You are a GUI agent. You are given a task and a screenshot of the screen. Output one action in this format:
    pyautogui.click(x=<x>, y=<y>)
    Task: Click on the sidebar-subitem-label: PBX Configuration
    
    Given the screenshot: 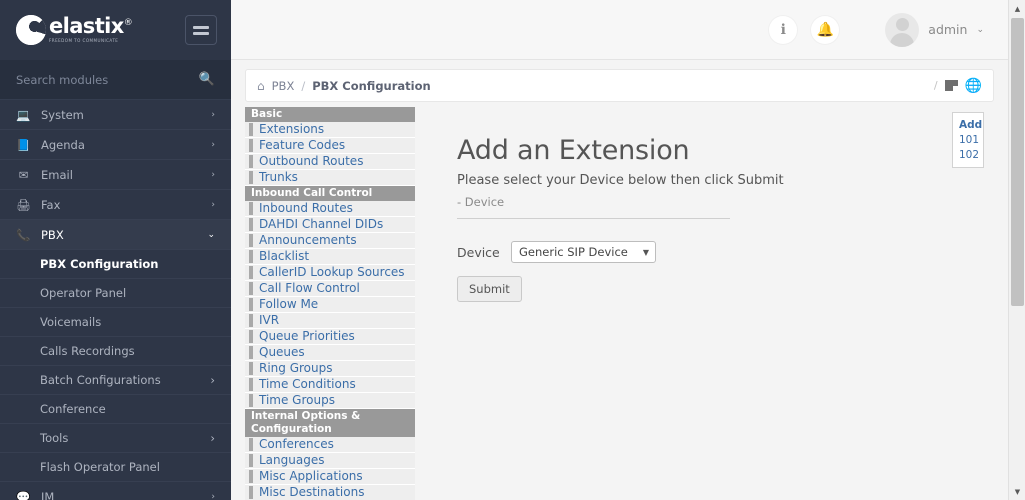 What is the action you would take?
    pyautogui.click(x=99, y=264)
    